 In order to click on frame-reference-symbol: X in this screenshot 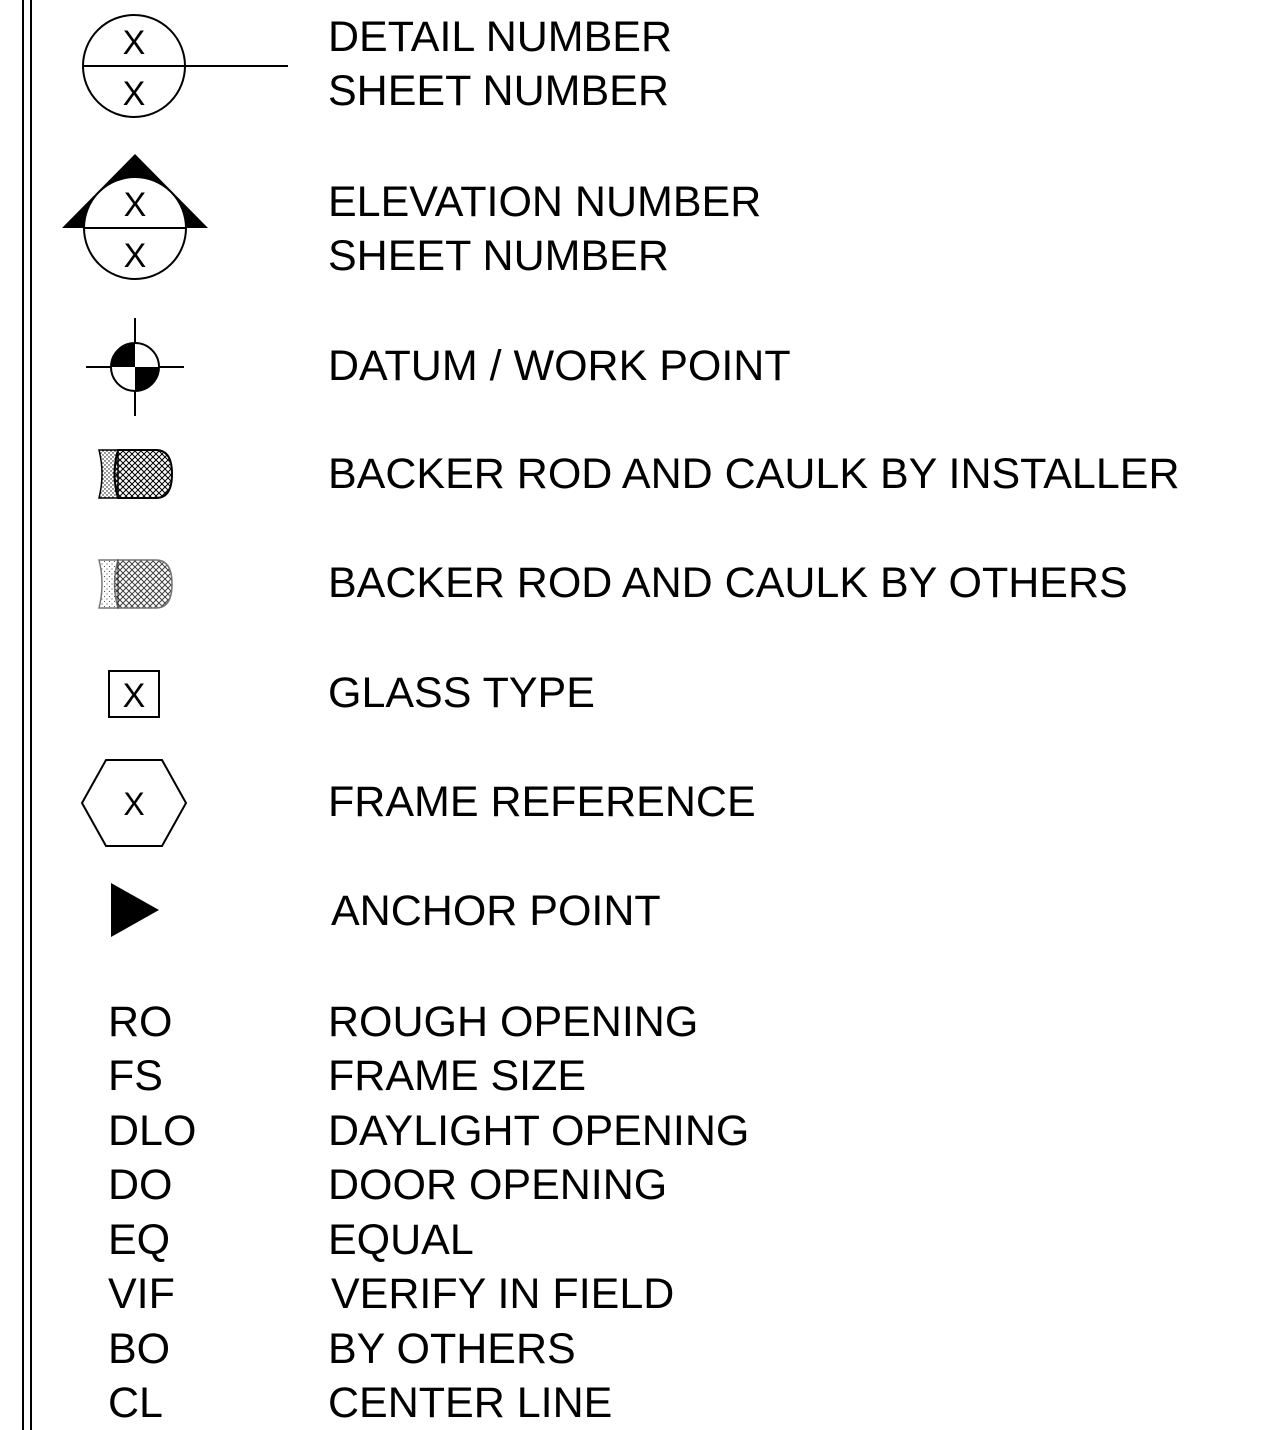, I will do `click(133, 804)`.